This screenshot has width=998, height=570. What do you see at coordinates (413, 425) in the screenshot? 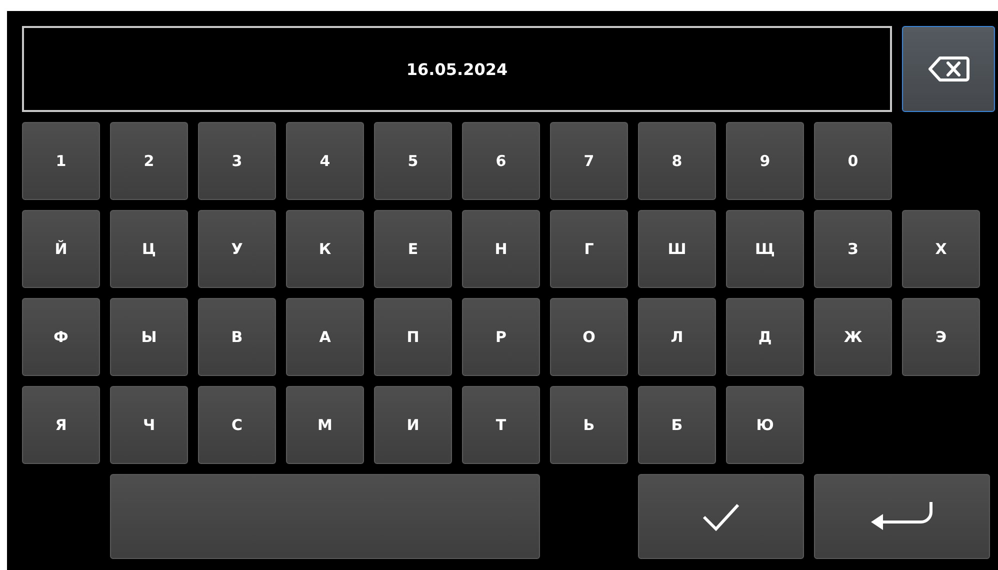
I see `keyboard-key: И` at bounding box center [413, 425].